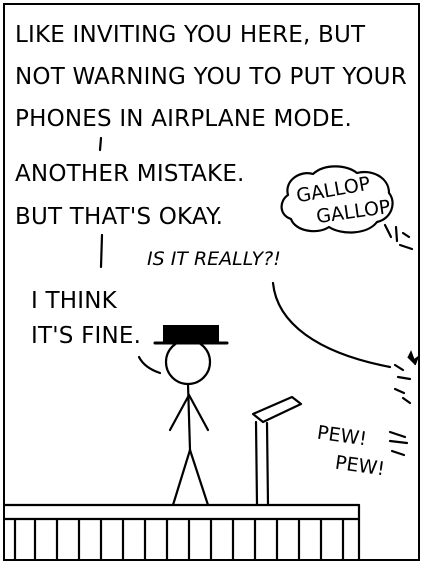  What do you see at coordinates (198, 412) in the screenshot?
I see `figure-right-arm` at bounding box center [198, 412].